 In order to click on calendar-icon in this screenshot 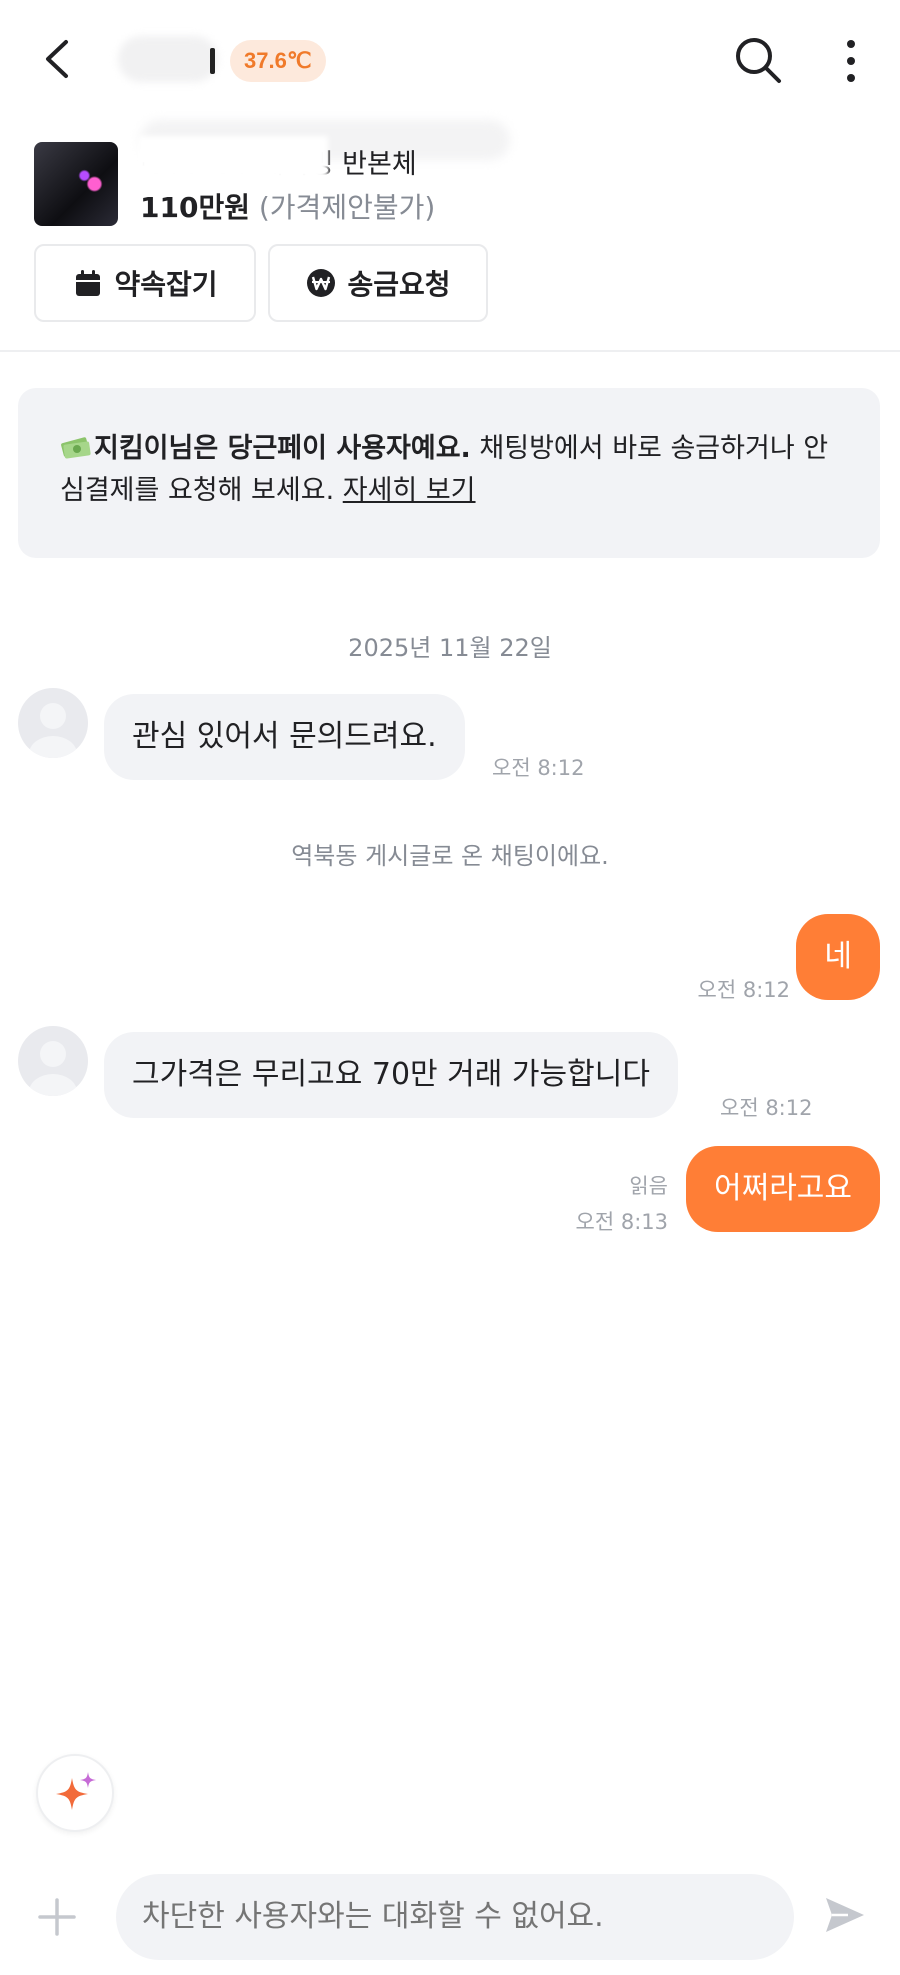, I will do `click(88, 283)`.